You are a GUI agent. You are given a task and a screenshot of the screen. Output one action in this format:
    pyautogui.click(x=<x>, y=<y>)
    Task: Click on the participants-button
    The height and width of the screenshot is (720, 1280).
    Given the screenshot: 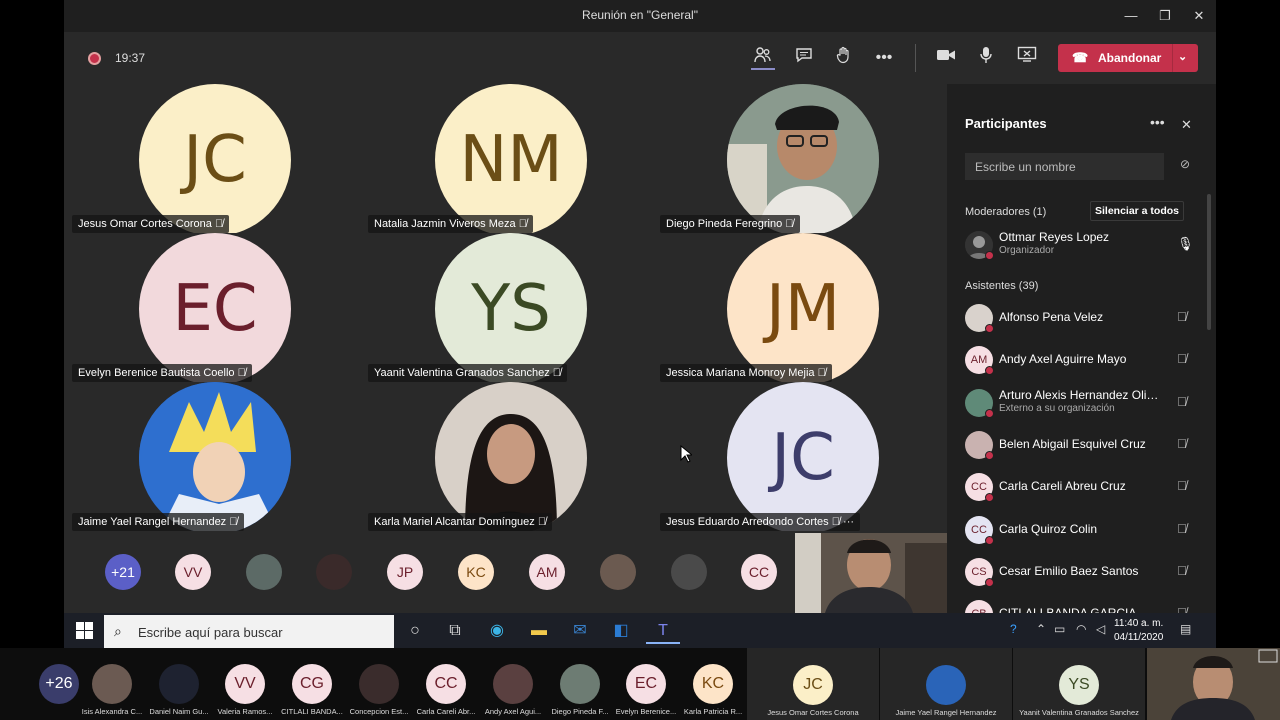 What is the action you would take?
    pyautogui.click(x=763, y=58)
    